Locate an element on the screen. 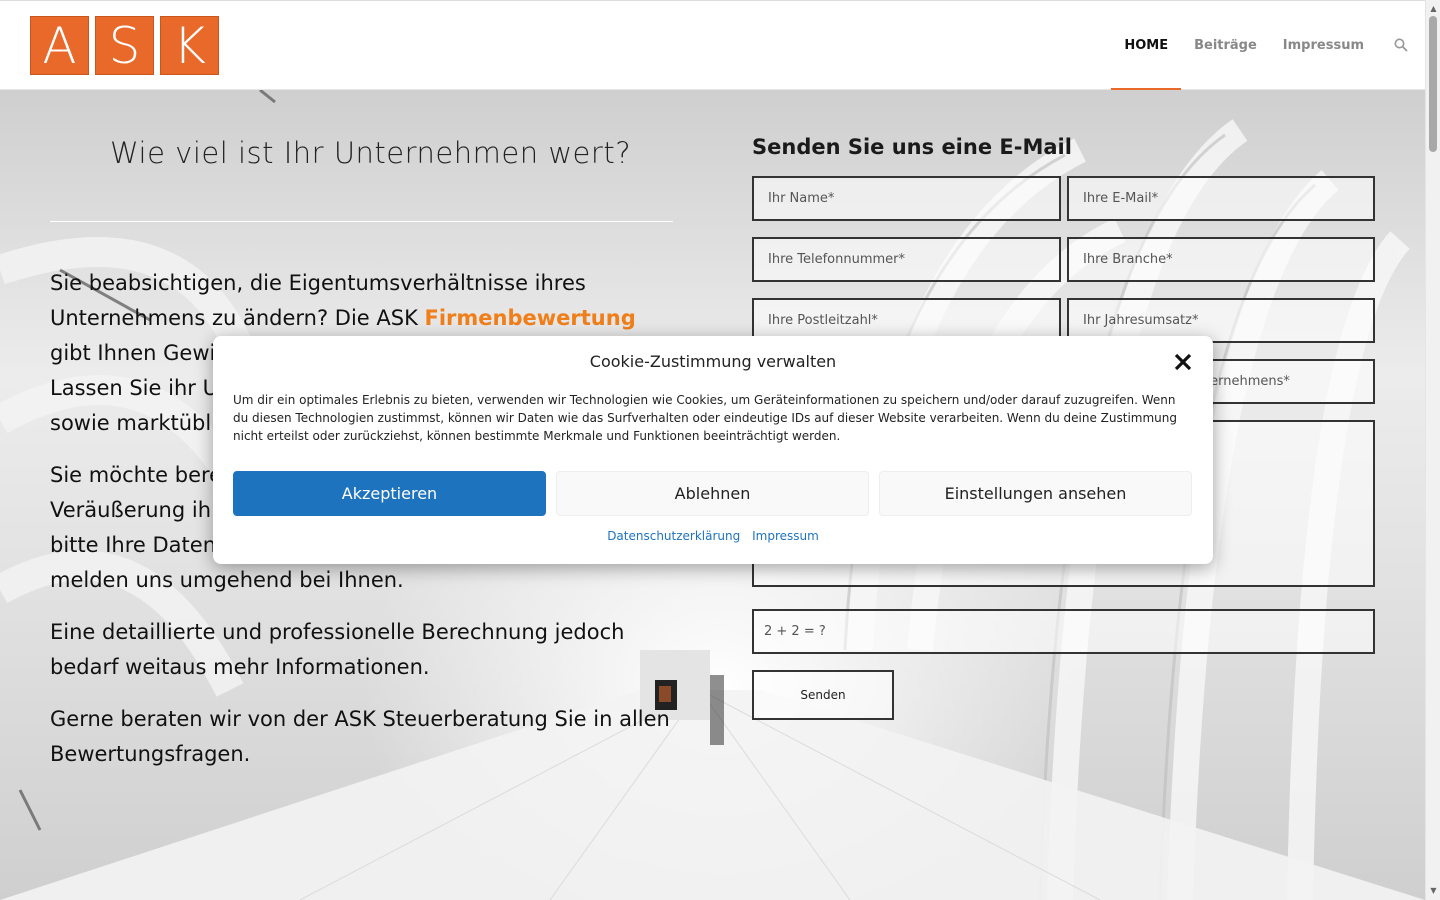 This screenshot has width=1440, height=900. email-field: Ihre E-Mail* is located at coordinates (1221, 198).